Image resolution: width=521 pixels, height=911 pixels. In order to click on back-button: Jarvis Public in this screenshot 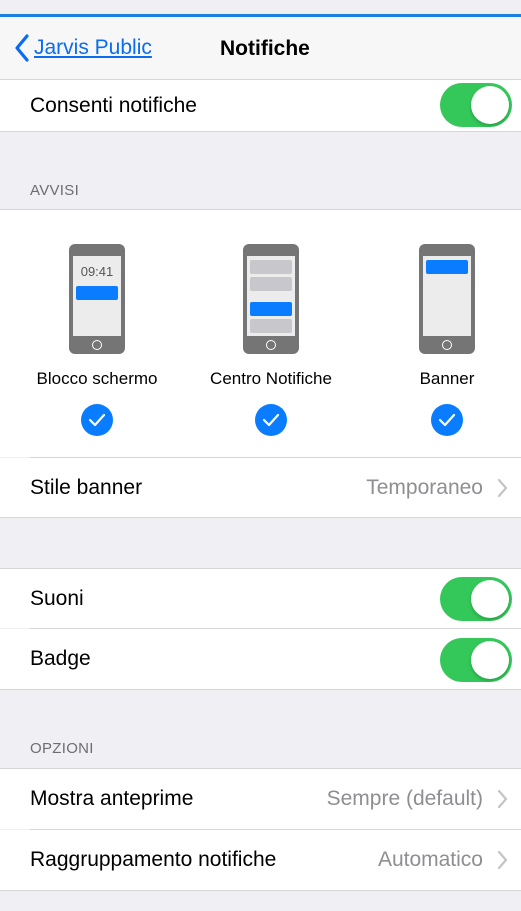, I will do `click(83, 48)`.